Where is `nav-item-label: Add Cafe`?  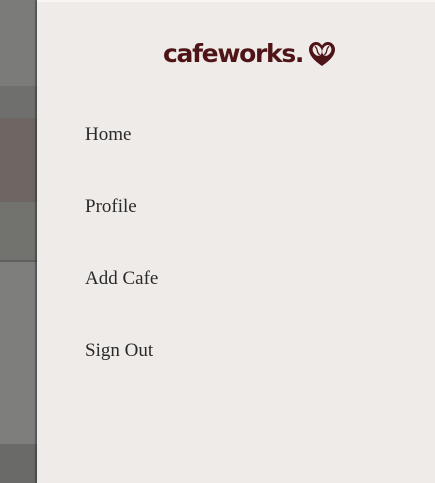 nav-item-label: Add Cafe is located at coordinates (122, 278).